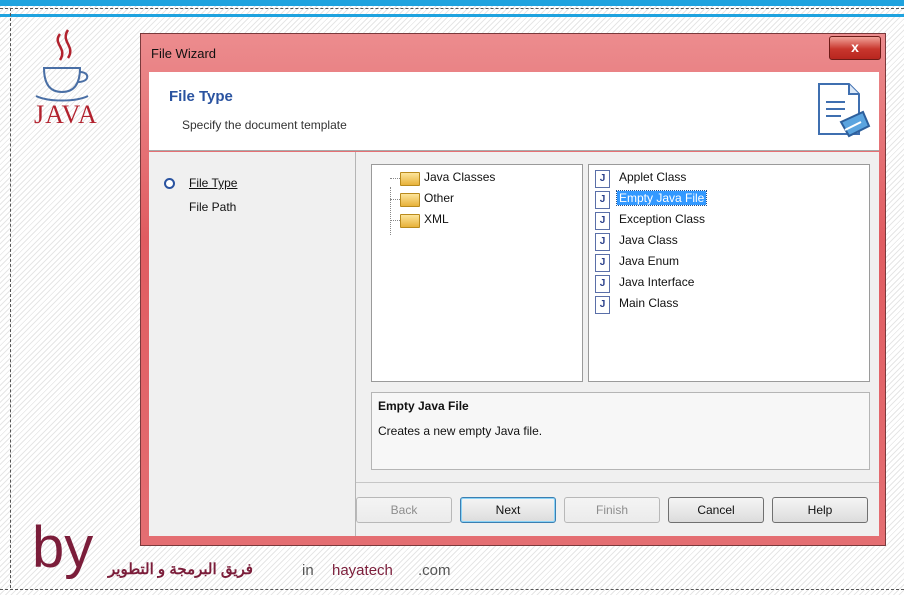  I want to click on credit-in: in, so click(308, 570).